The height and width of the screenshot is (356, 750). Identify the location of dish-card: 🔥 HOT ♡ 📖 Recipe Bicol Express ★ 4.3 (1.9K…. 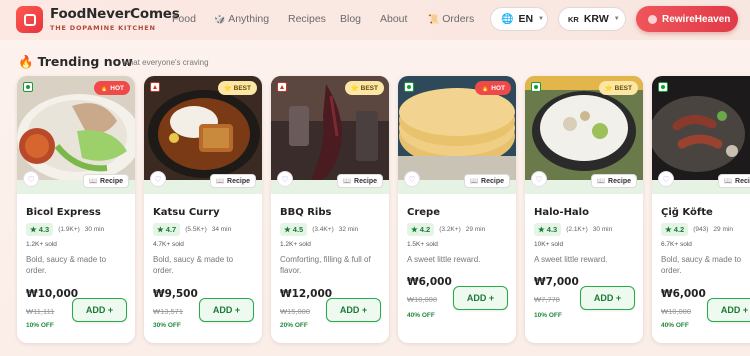
(76, 209).